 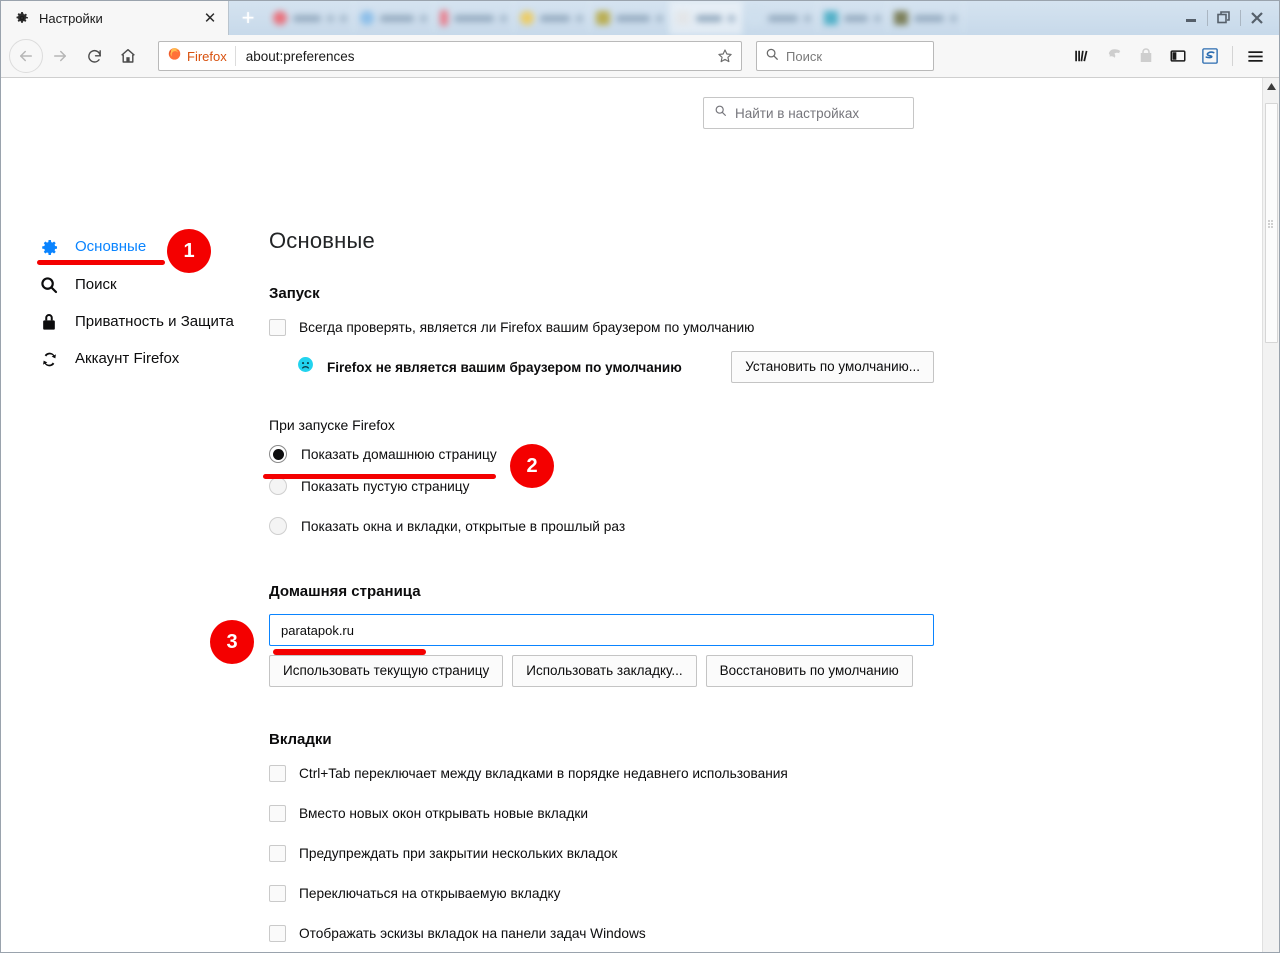 What do you see at coordinates (797, 113) in the screenshot?
I see `preferences-search-placeholder: Найти в настройках` at bounding box center [797, 113].